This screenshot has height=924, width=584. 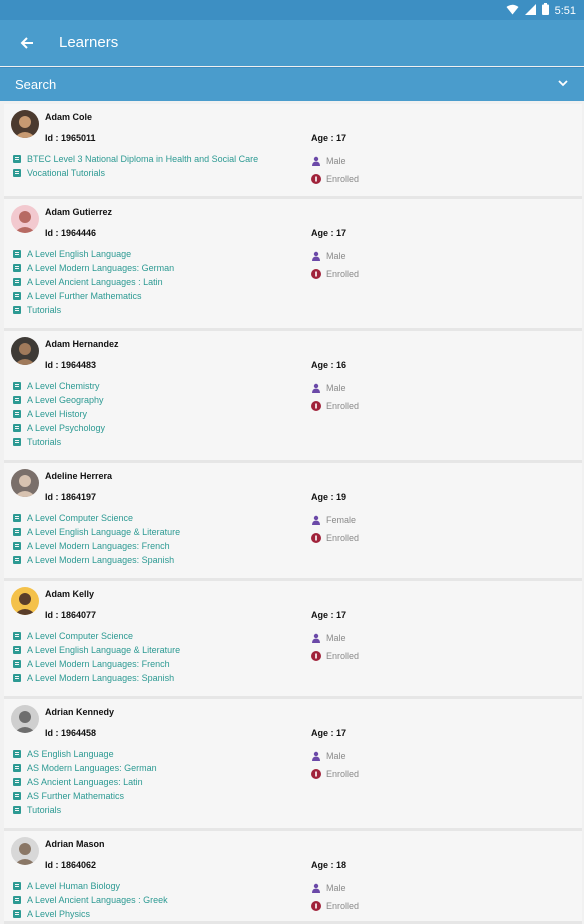 What do you see at coordinates (71, 497) in the screenshot?
I see `learner-id: Id : 1864197` at bounding box center [71, 497].